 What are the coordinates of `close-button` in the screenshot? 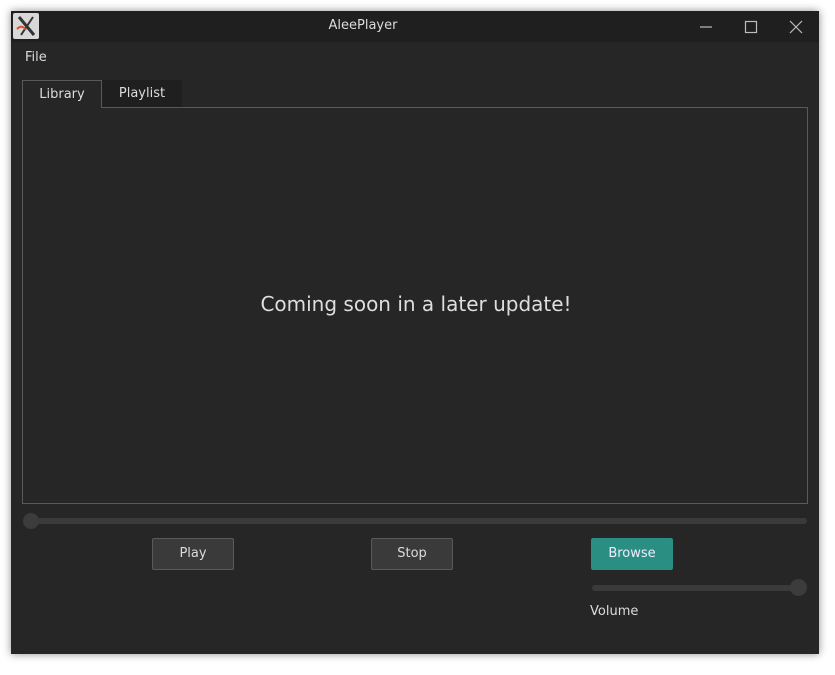 It's located at (796, 26).